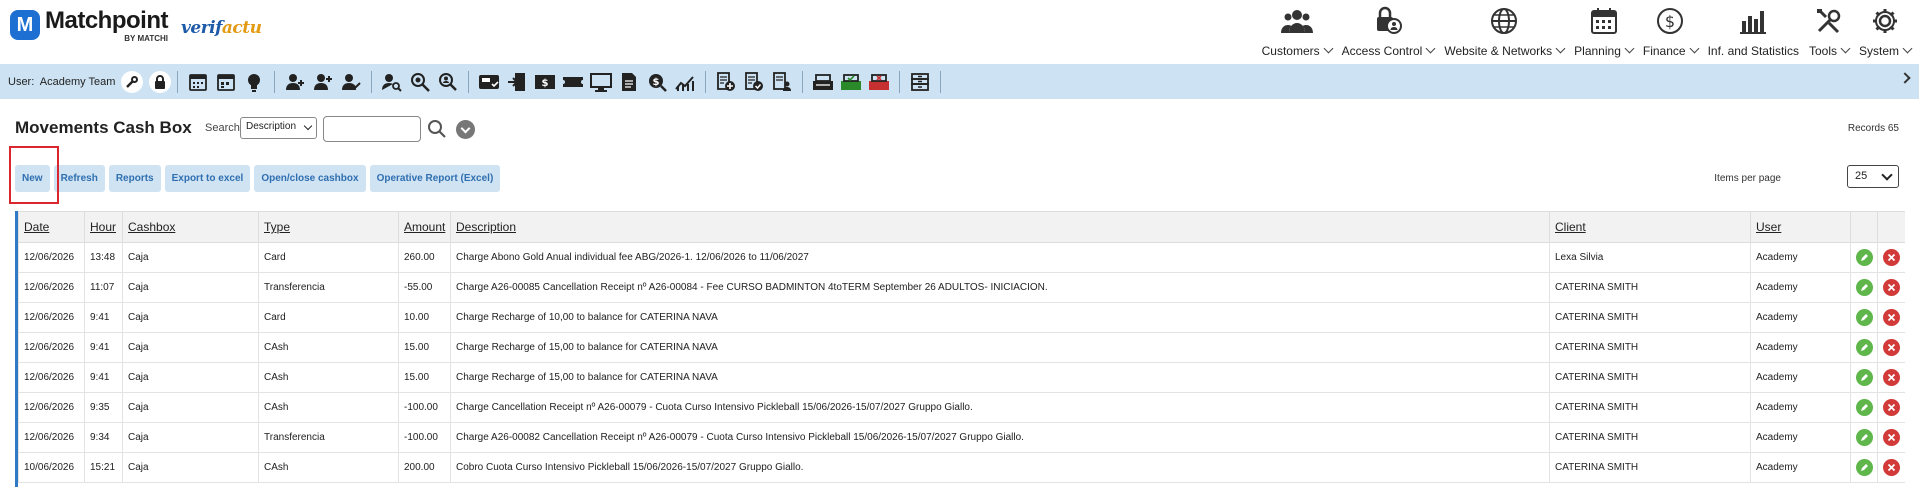  What do you see at coordinates (959, 81) in the screenshot?
I see `quick-toolbar: User: Academy Team $ $` at bounding box center [959, 81].